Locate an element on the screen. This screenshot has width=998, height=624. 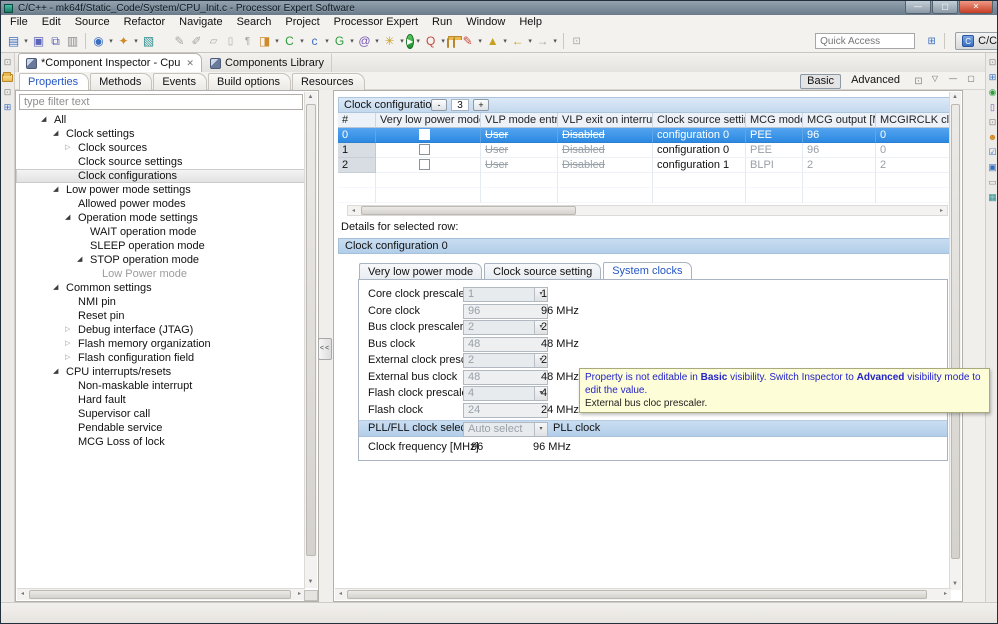
tree-item-sleep-operation-mode: SLEEP operation mode is located at coordinates (160, 246).